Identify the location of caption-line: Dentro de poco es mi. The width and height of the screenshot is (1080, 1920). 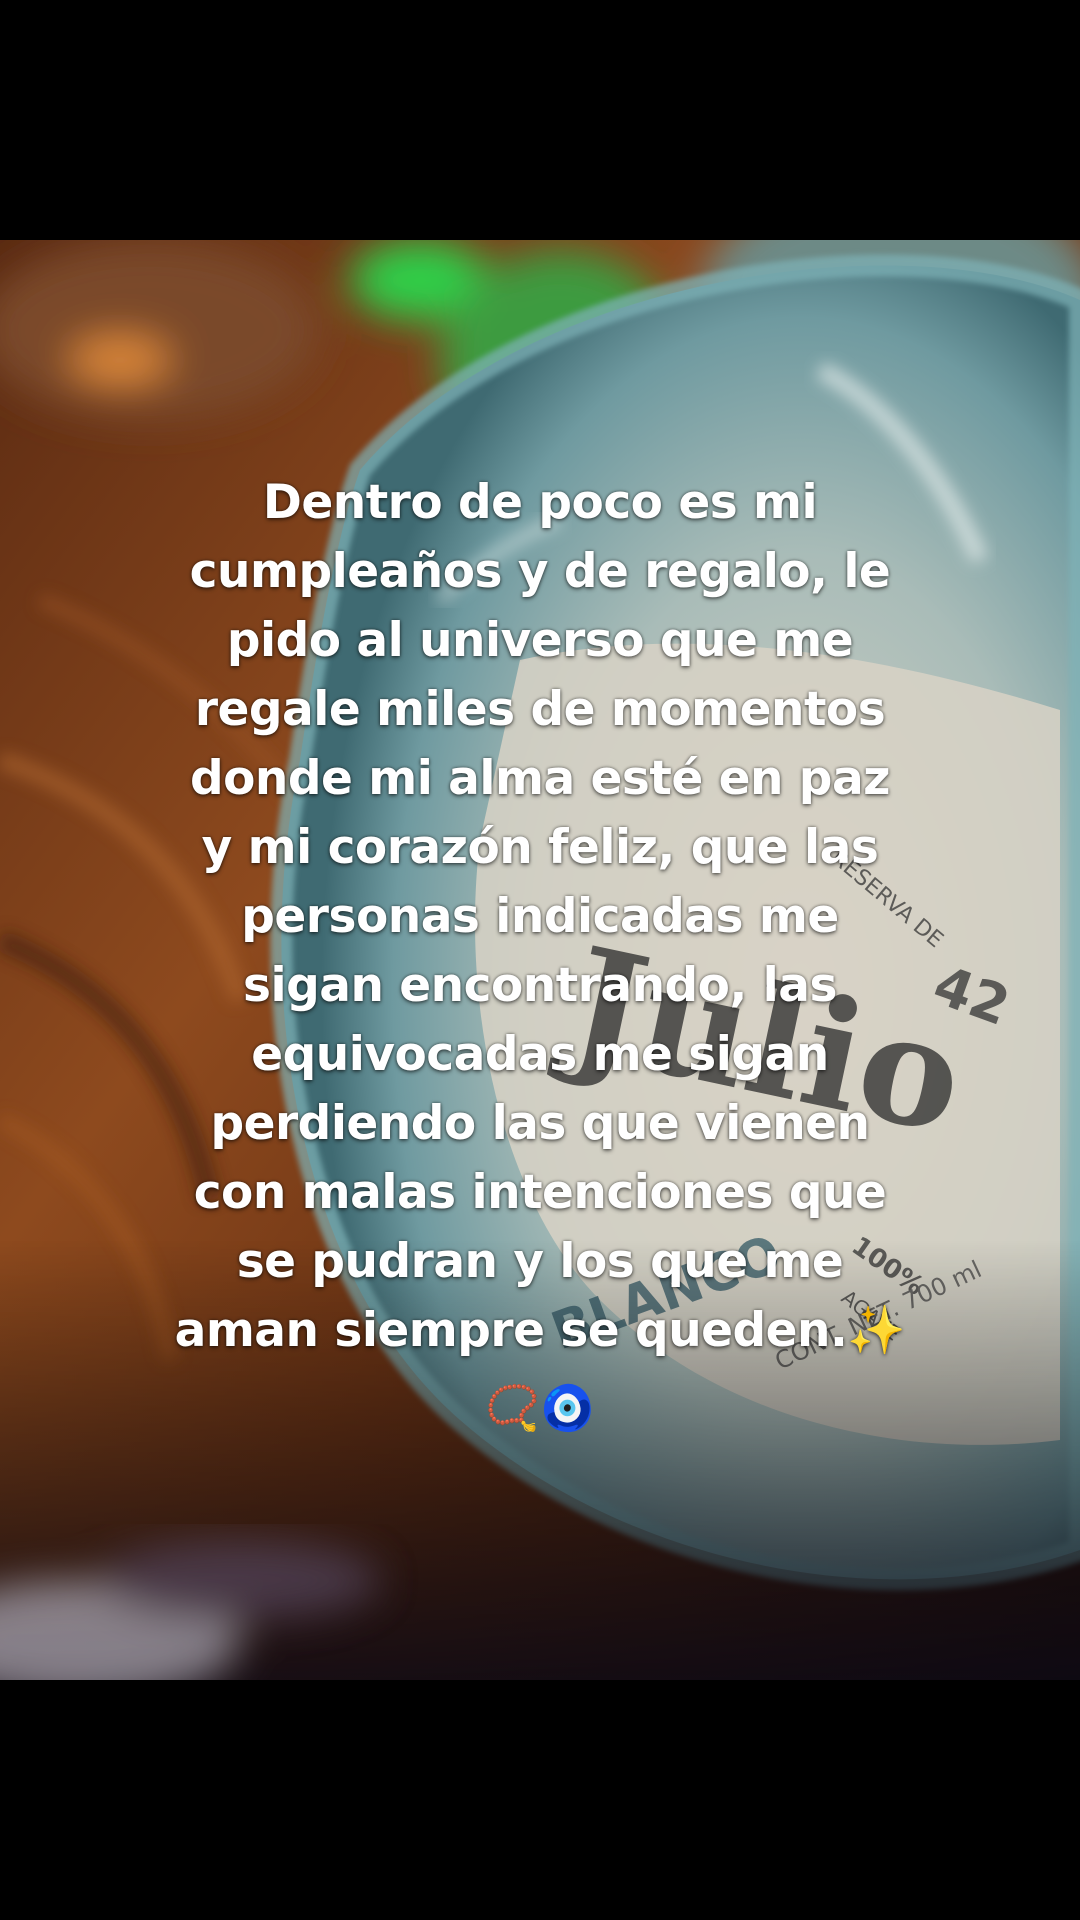
(540, 502).